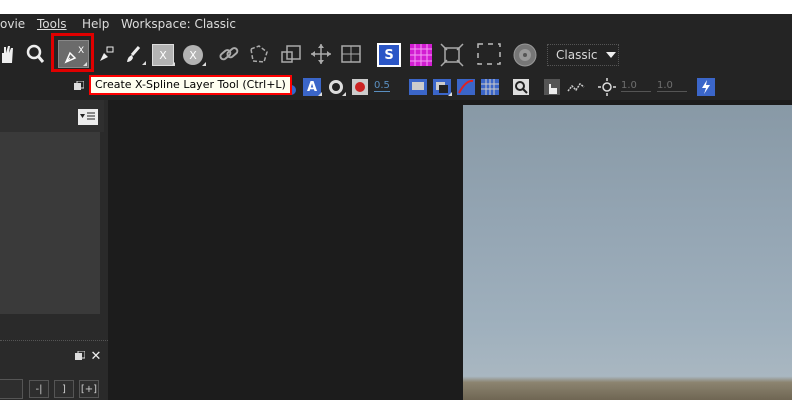 The height and width of the screenshot is (400, 792). I want to click on gamma-field: 1.0, so click(672, 86).